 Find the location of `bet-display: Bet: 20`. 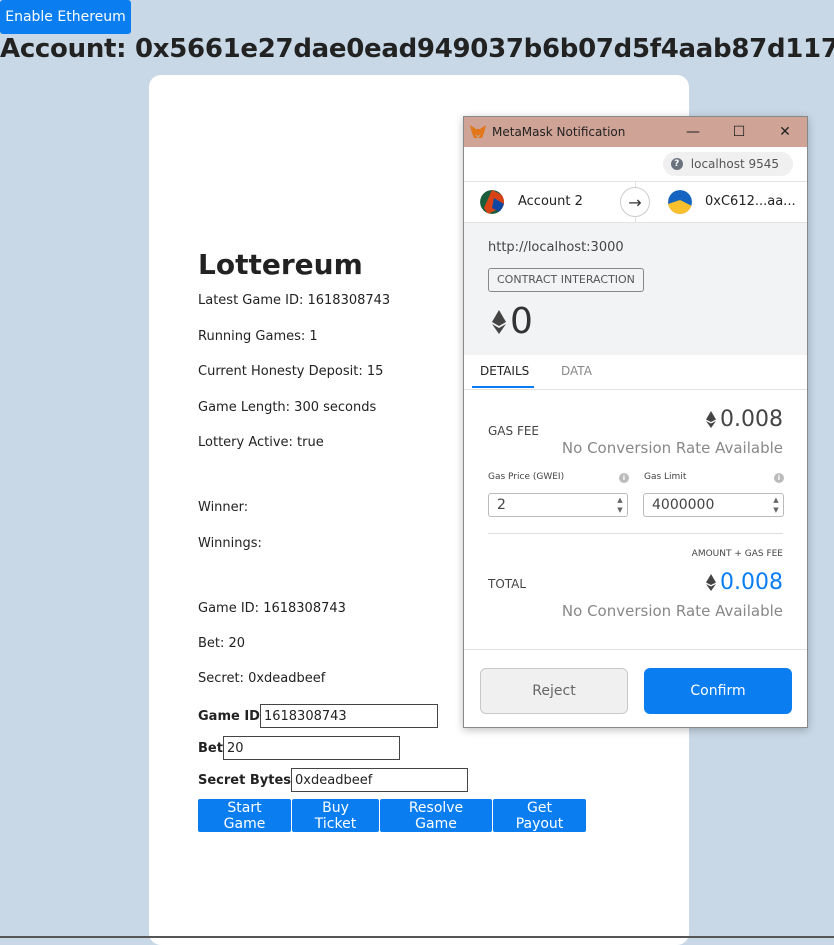

bet-display: Bet: 20 is located at coordinates (222, 643).